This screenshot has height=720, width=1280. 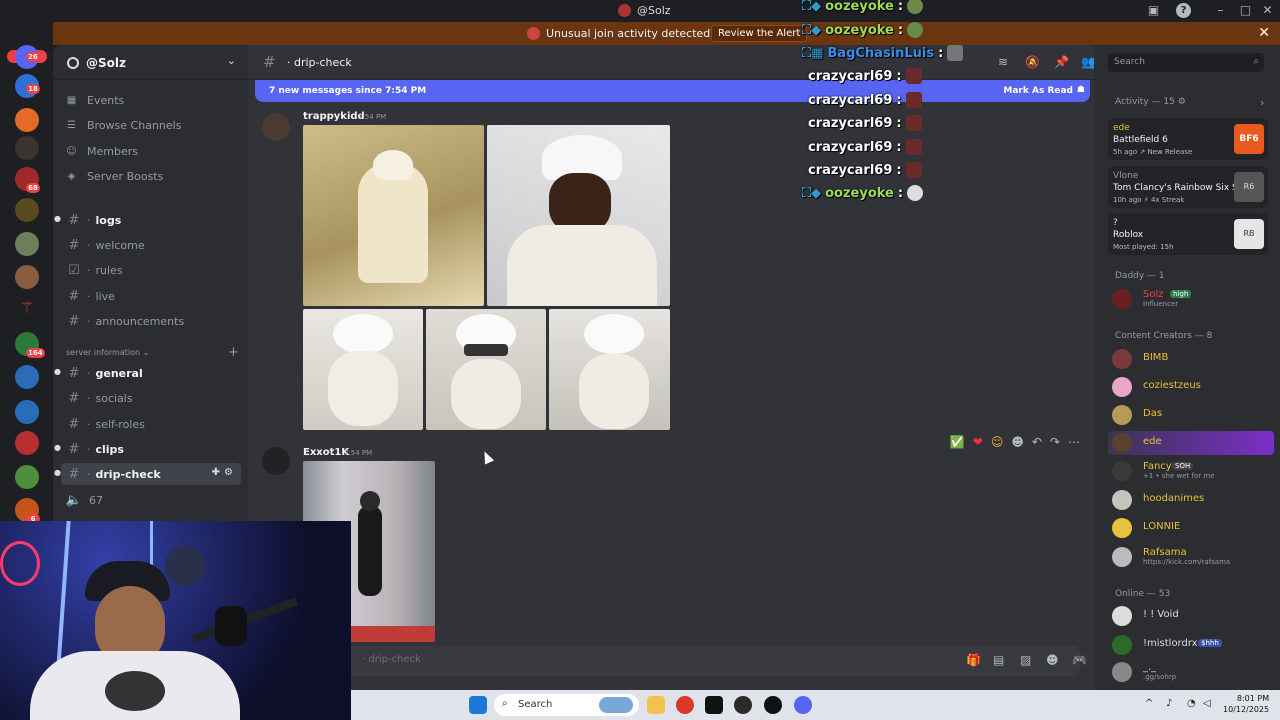 I want to click on reply-icon: ↶, so click(x=1037, y=442).